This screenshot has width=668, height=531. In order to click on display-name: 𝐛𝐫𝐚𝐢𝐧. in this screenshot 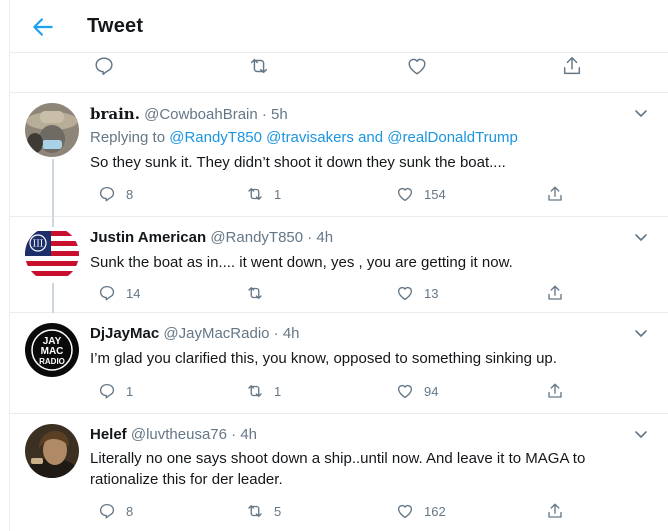, I will do `click(115, 114)`.